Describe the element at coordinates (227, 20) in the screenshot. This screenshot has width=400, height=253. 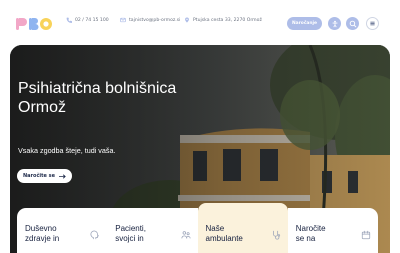
I see `address-text: Ptujska cesta 33, 2270 Ormož` at that location.